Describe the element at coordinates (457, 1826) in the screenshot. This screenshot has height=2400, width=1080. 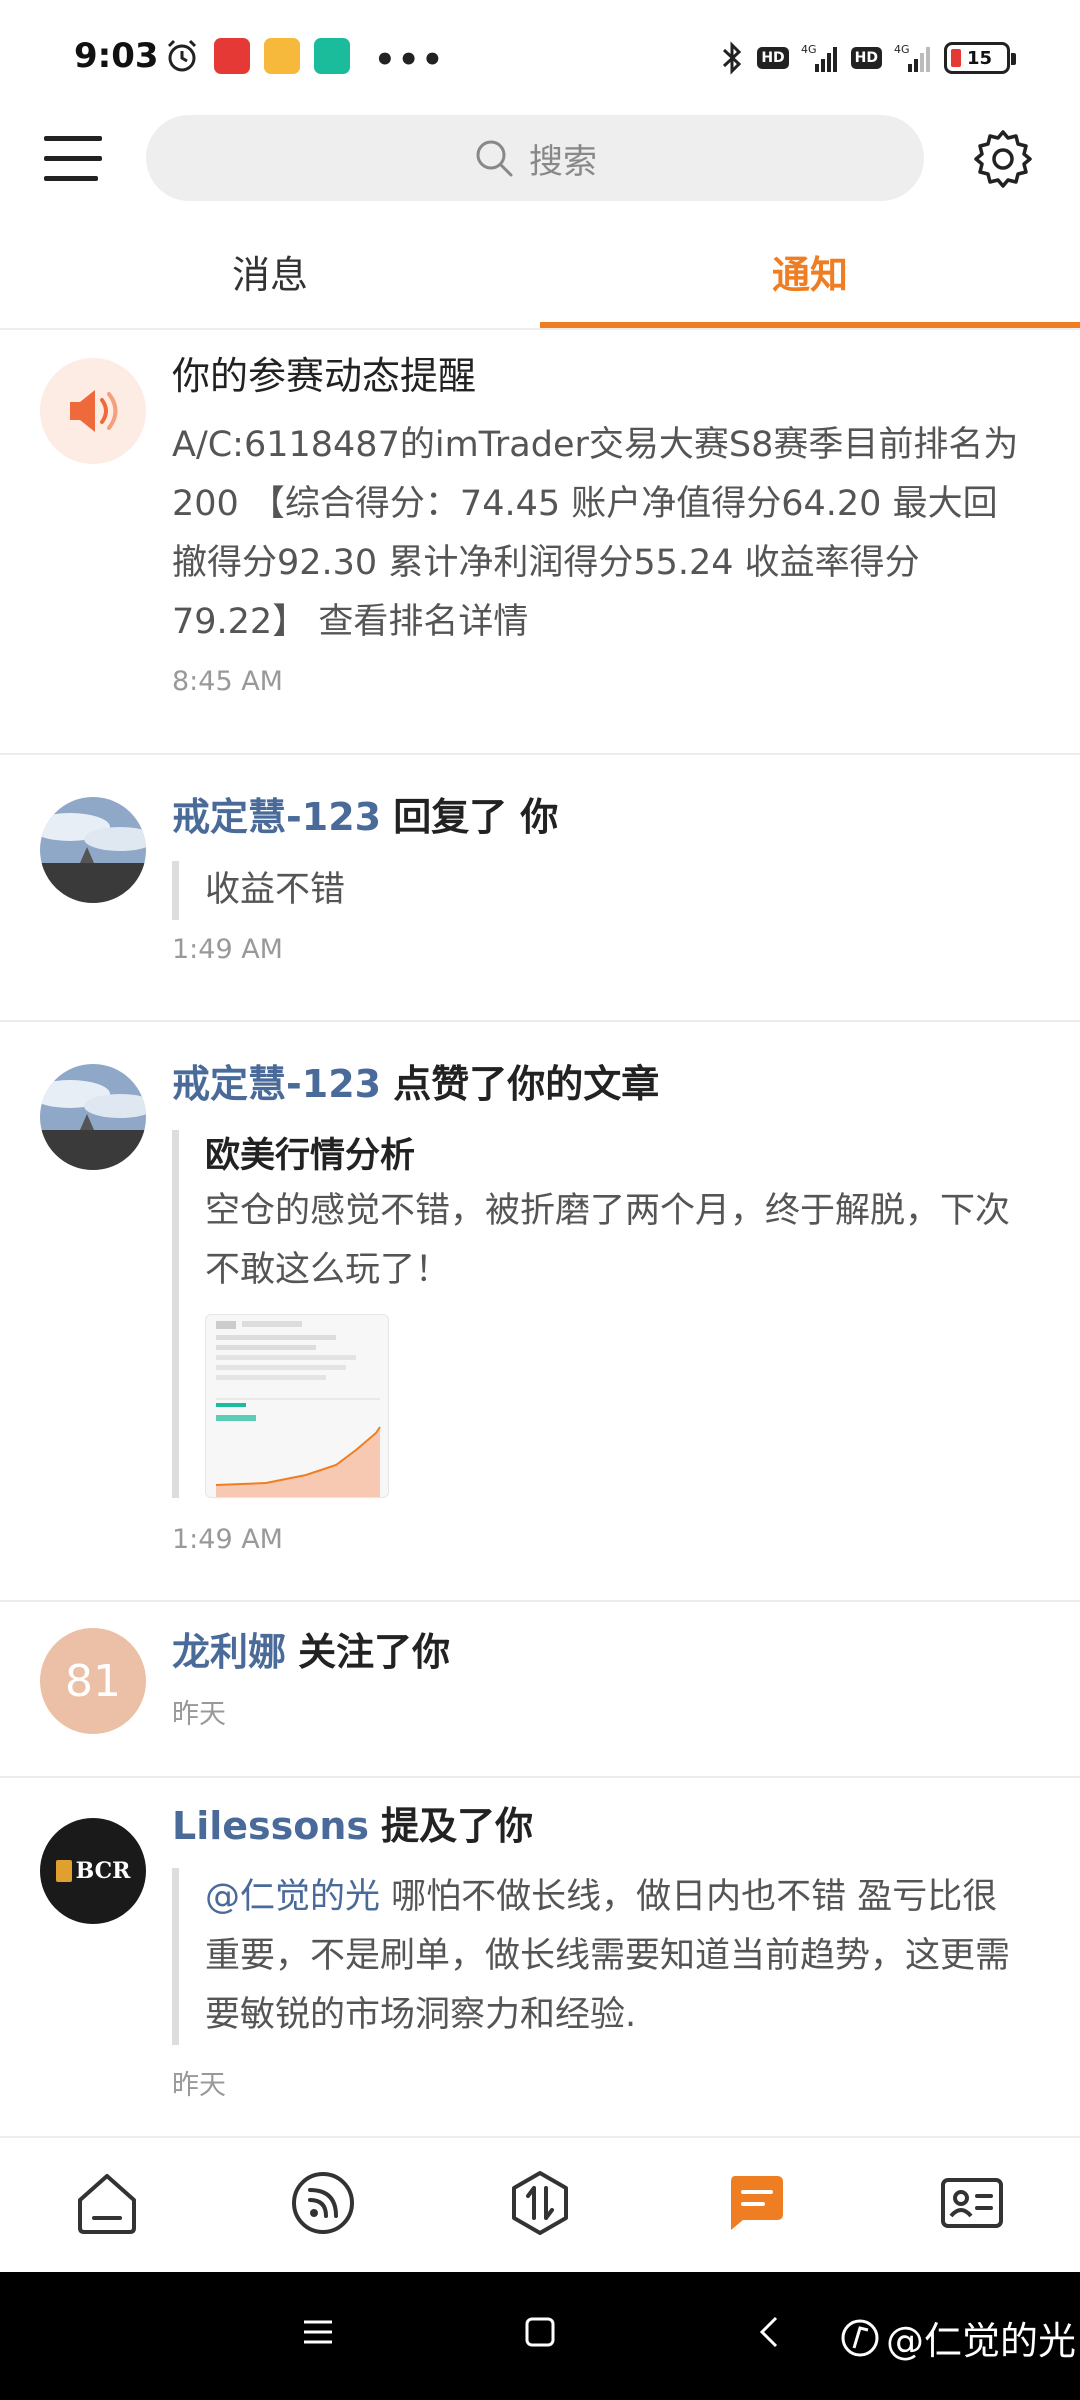
I see `notification-action: 提及了你` at that location.